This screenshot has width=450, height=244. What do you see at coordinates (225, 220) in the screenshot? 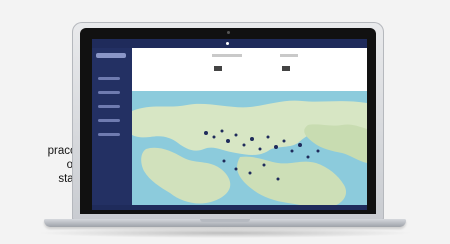
I see `laptop-notch` at bounding box center [225, 220].